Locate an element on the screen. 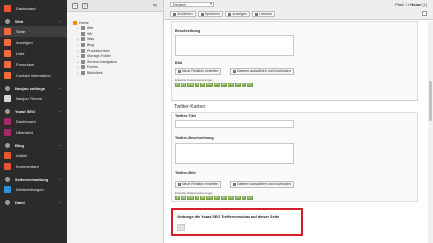  path-prefix: Pfad: / is located at coordinates (401, 4).